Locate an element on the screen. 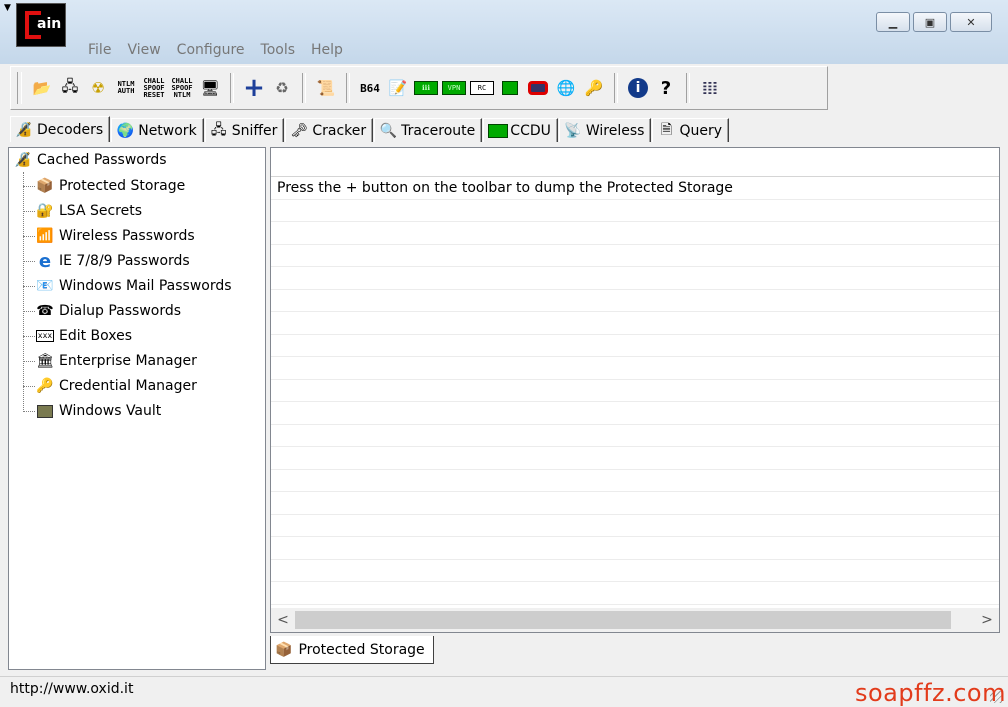 This screenshot has width=1008, height=707. ccdu-icon is located at coordinates (498, 130).